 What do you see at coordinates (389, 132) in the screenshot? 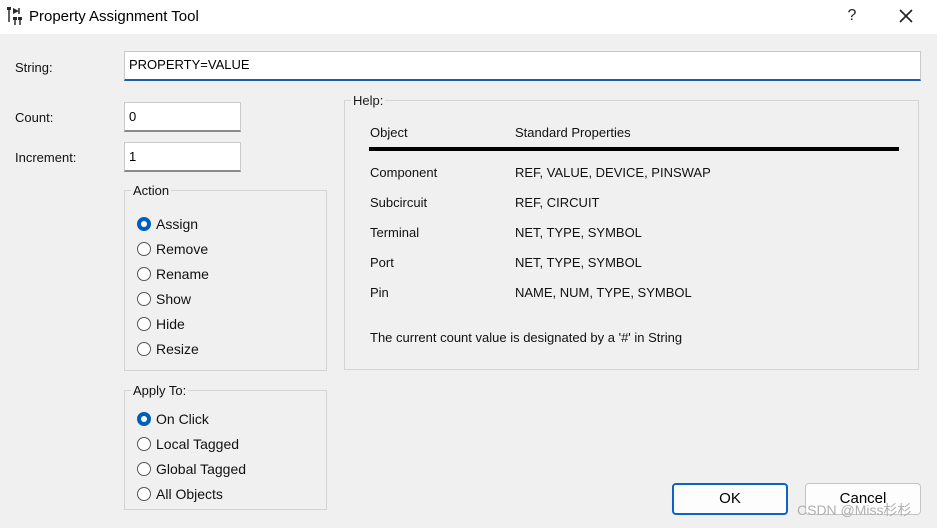
I see `help-header-object: Object` at bounding box center [389, 132].